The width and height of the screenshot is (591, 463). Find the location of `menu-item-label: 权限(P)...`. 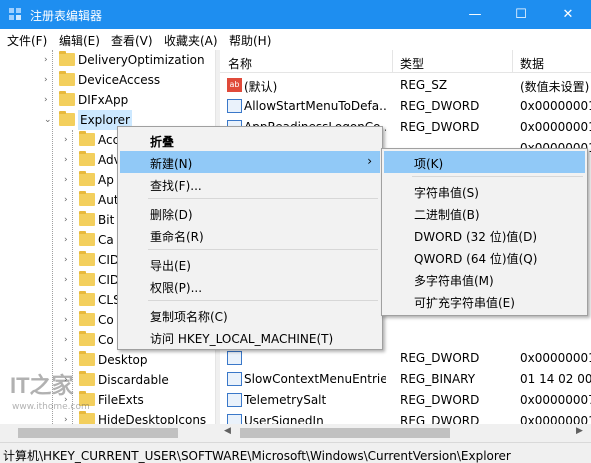

menu-item-label: 权限(P)... is located at coordinates (176, 288).